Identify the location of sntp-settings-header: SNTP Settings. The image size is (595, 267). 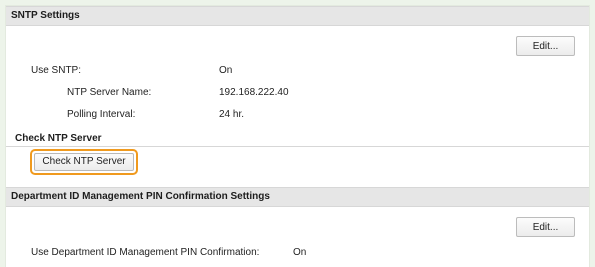
(297, 16).